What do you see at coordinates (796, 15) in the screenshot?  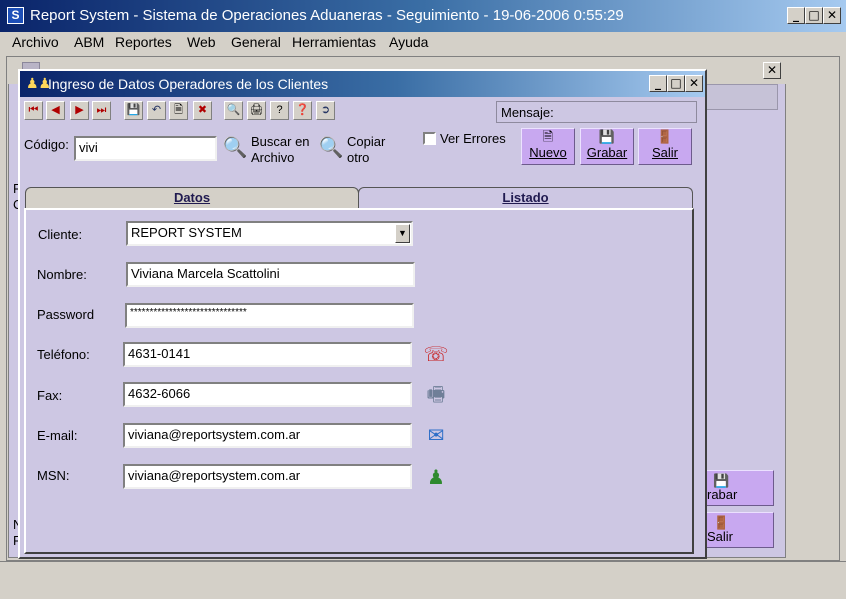 I see `minimize-button: _` at bounding box center [796, 15].